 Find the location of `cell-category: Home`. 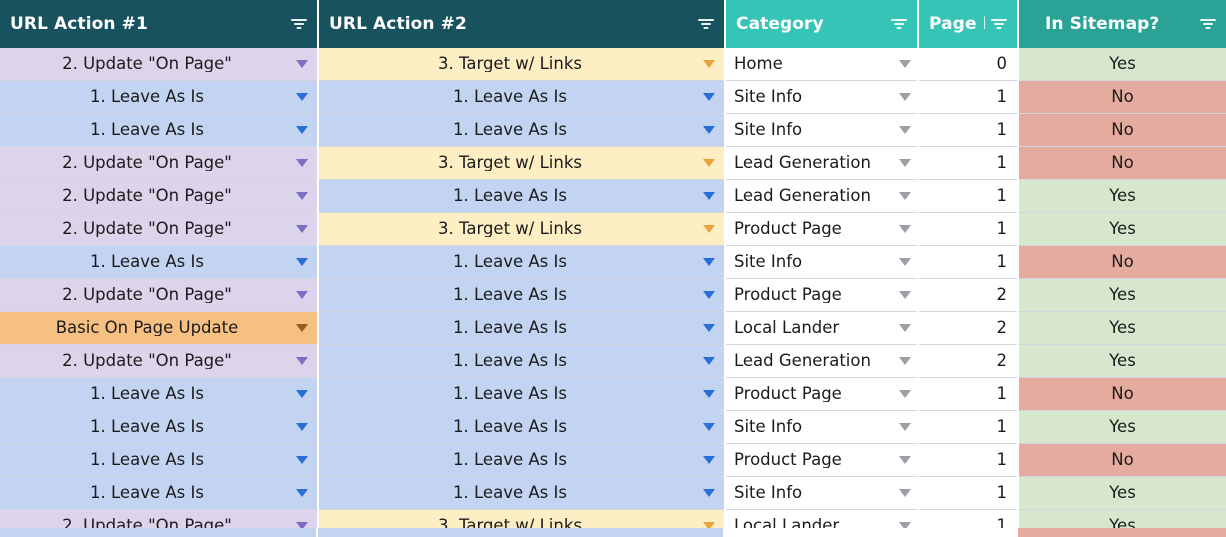

cell-category: Home is located at coordinates (822, 64).